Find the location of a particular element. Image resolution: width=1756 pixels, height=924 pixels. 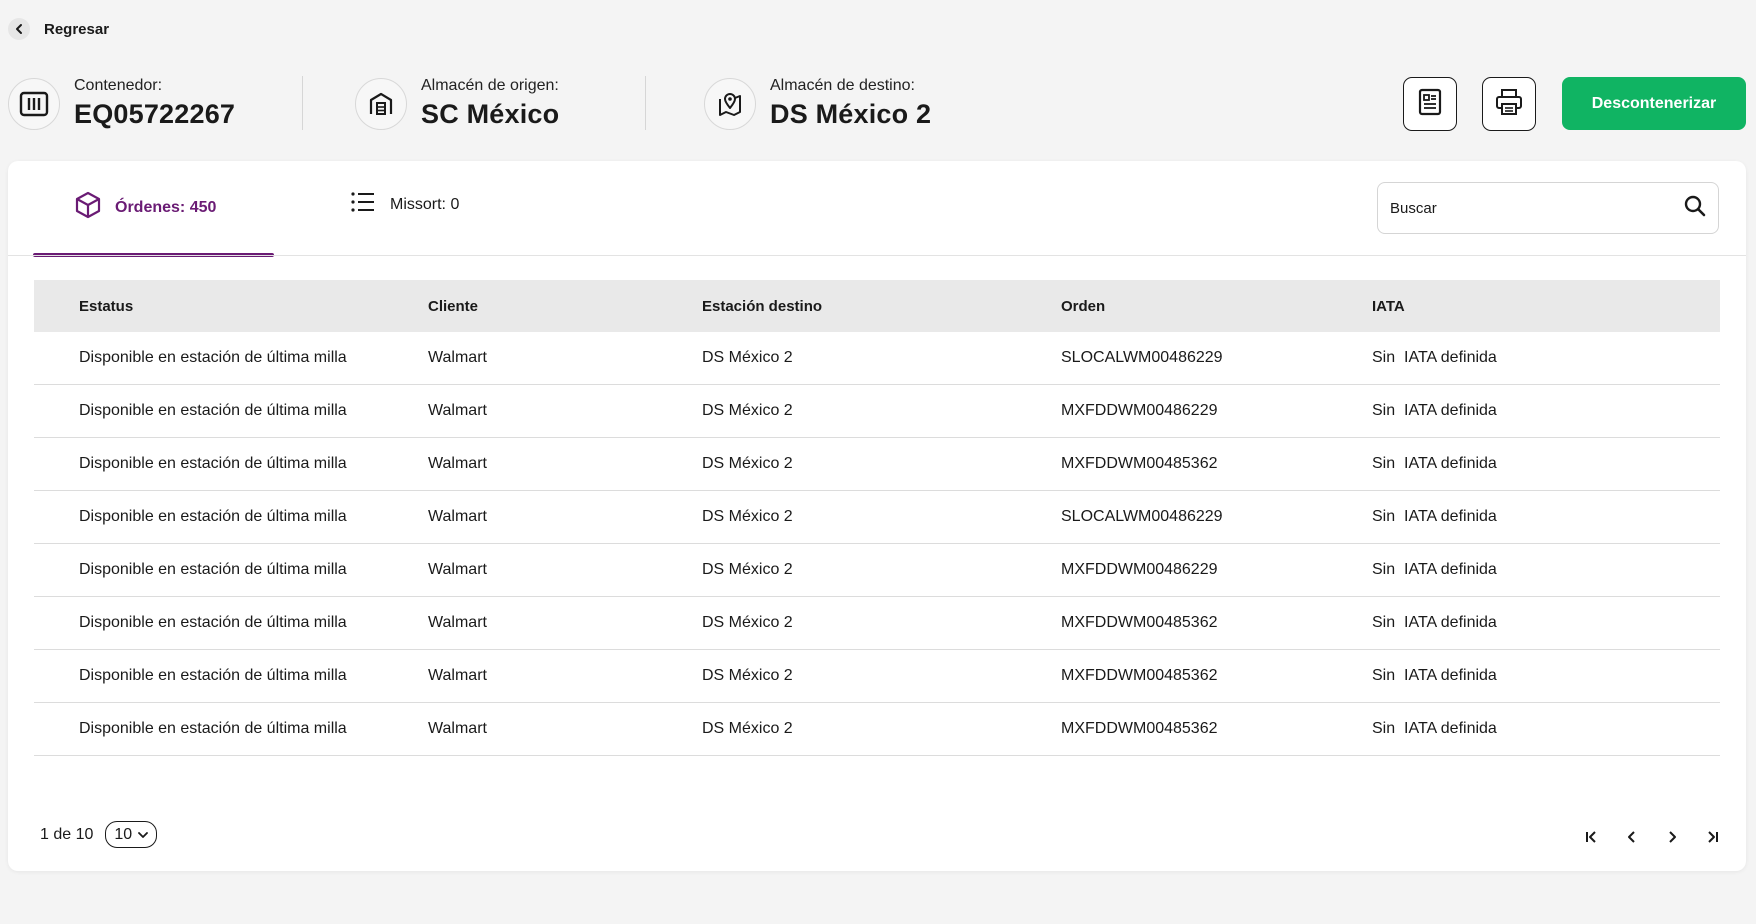

tab-orders: Órdenes: 450 is located at coordinates (145, 207).